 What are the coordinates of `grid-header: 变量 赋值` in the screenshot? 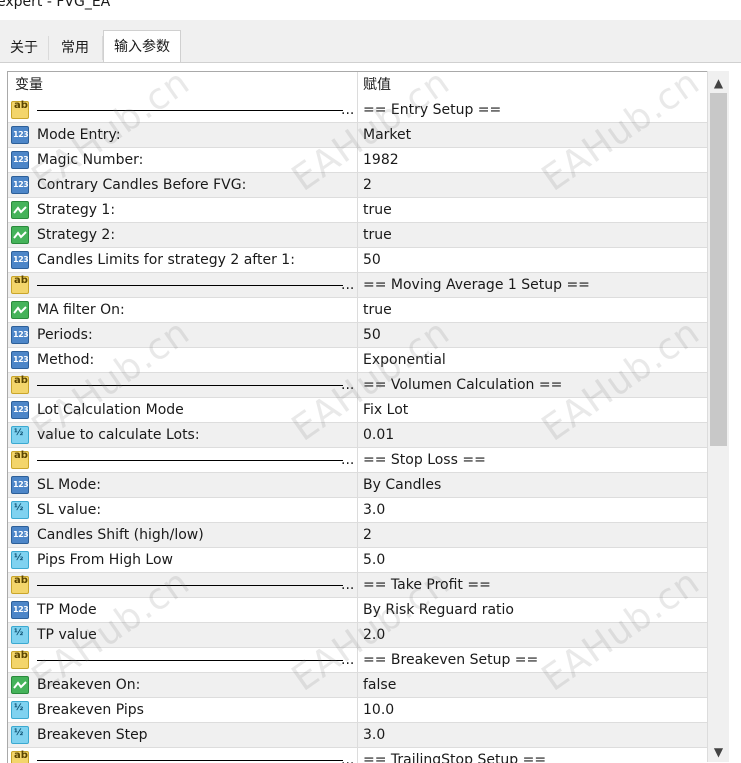 It's located at (358, 85).